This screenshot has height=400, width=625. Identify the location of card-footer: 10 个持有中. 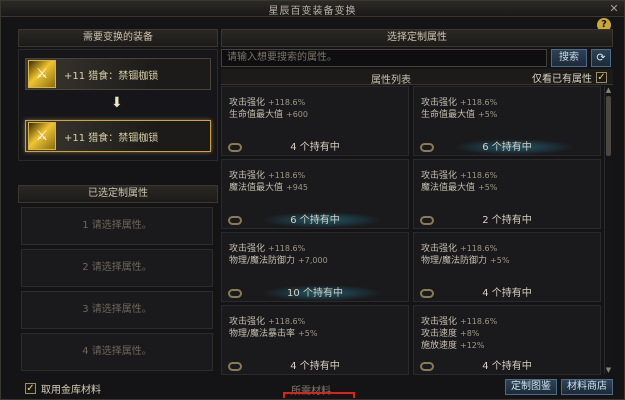
(315, 293).